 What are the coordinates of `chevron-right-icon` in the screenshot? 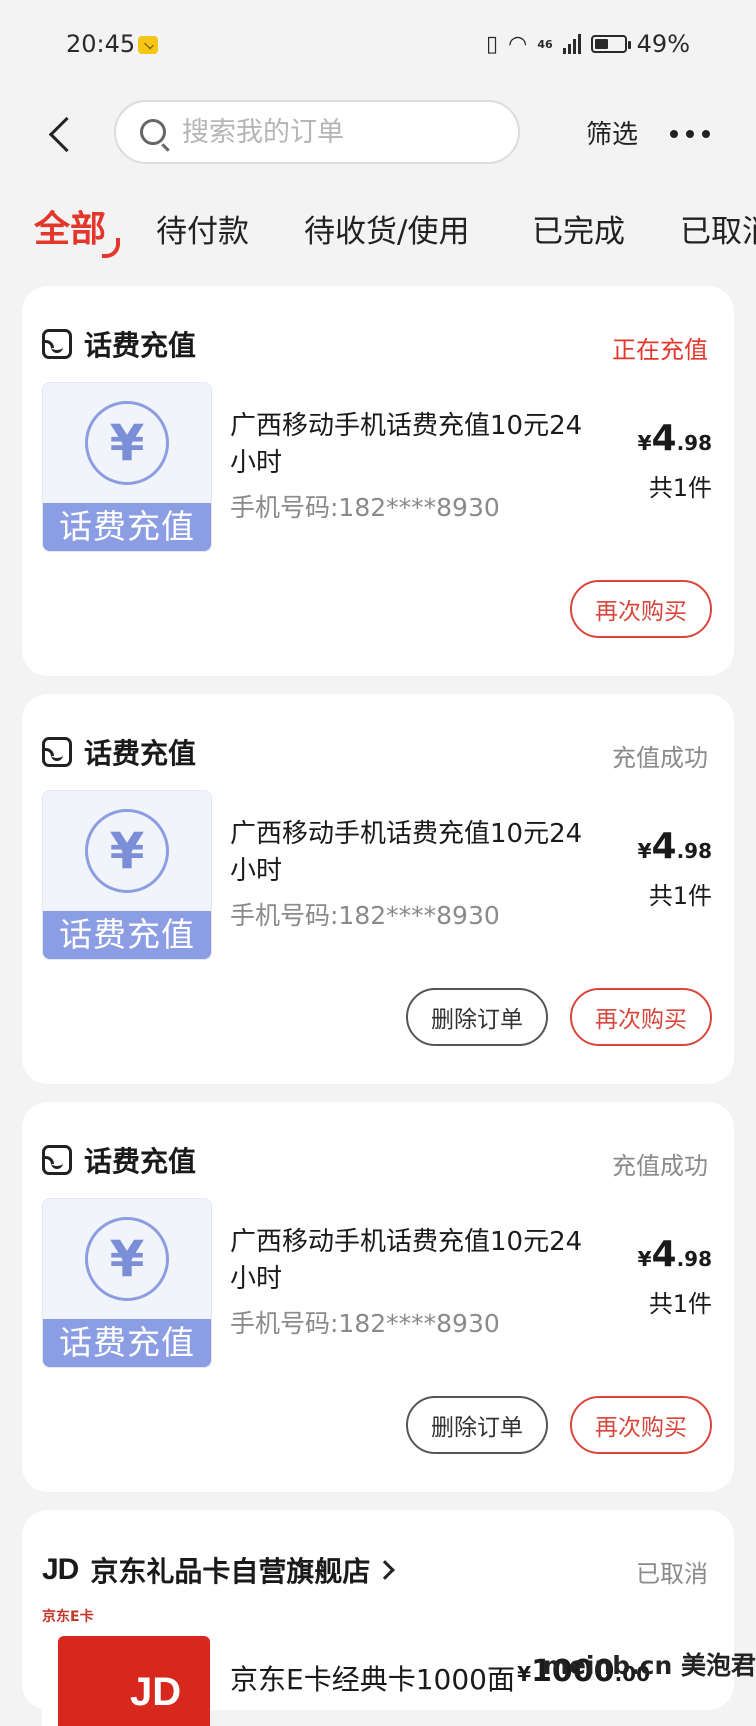 It's located at (385, 1570).